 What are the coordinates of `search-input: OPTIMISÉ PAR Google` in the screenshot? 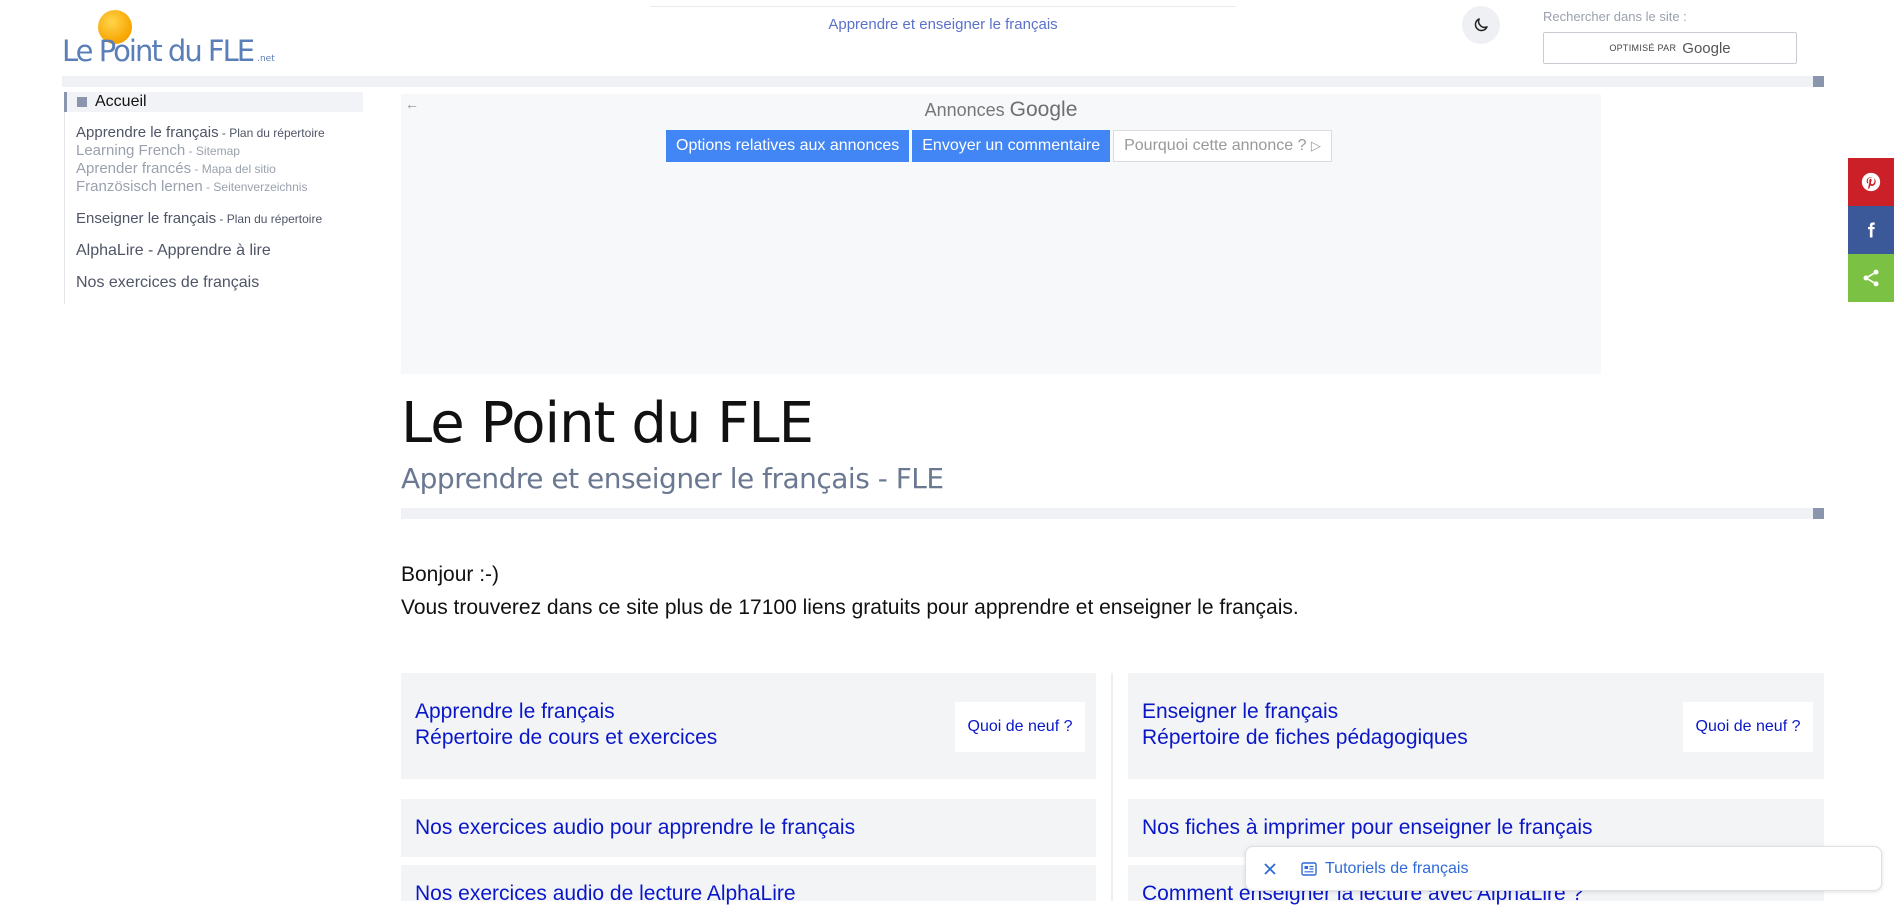 It's located at (1670, 48).